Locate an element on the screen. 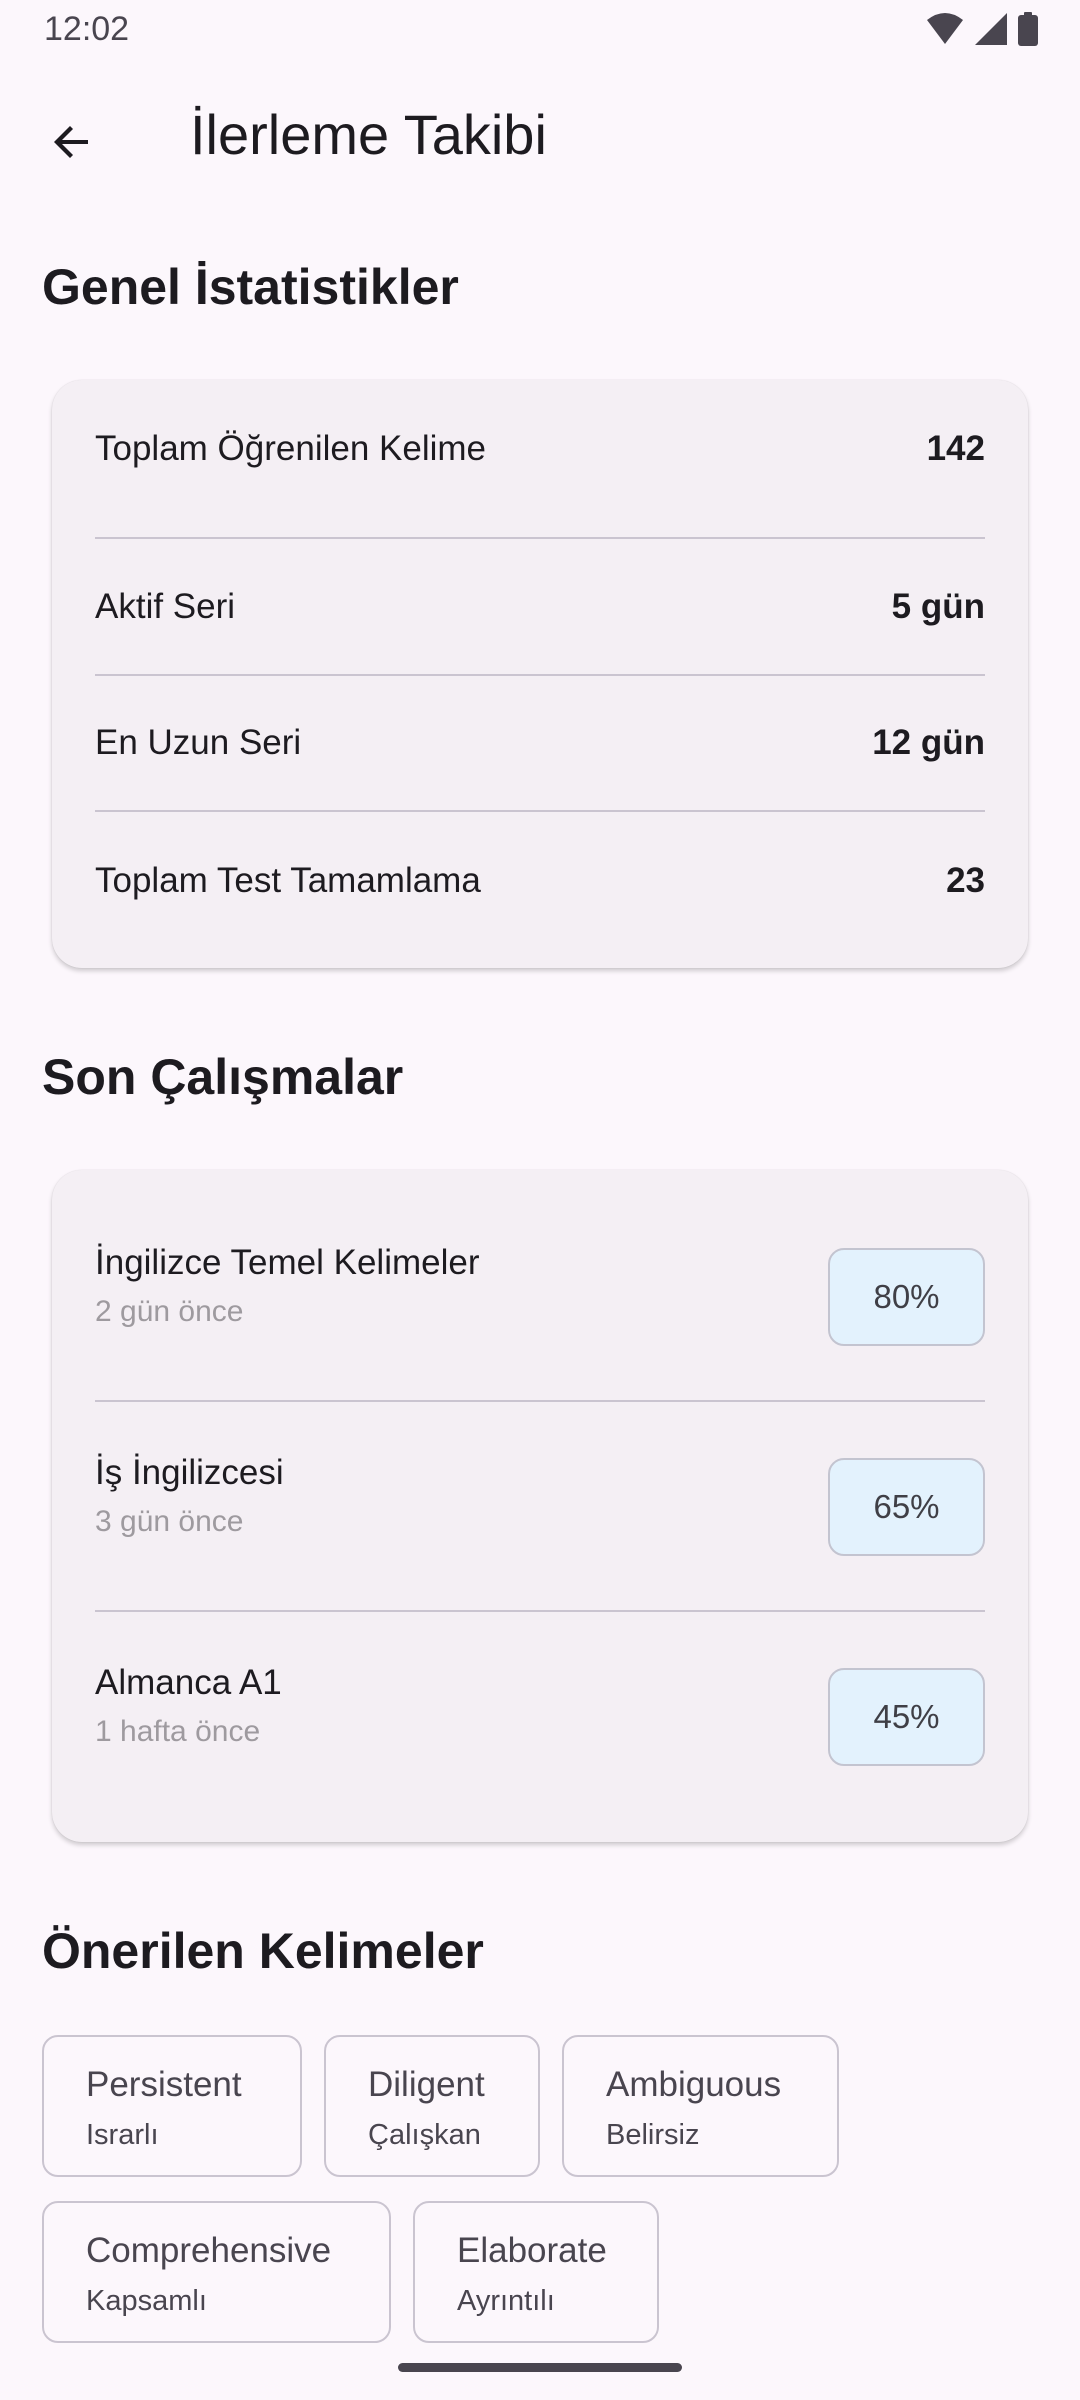  general-stats-heading: Genel İstatistikler is located at coordinates (250, 287).